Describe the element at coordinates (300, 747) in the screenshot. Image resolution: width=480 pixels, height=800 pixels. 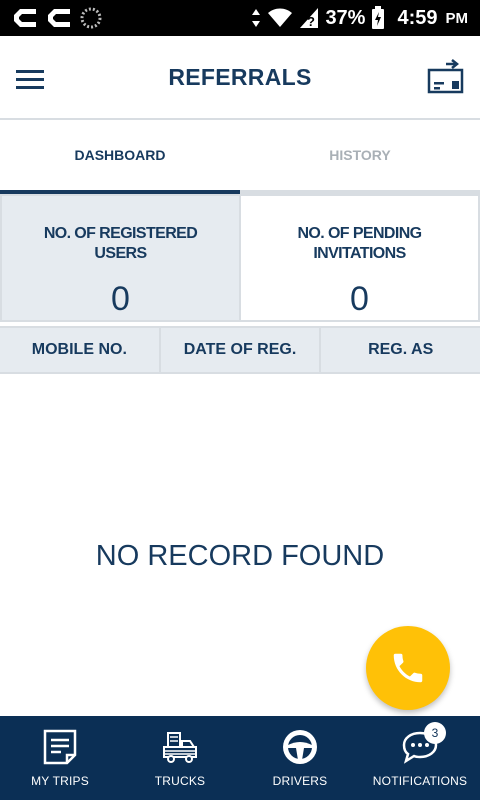
I see `steering-wheel-icon` at that location.